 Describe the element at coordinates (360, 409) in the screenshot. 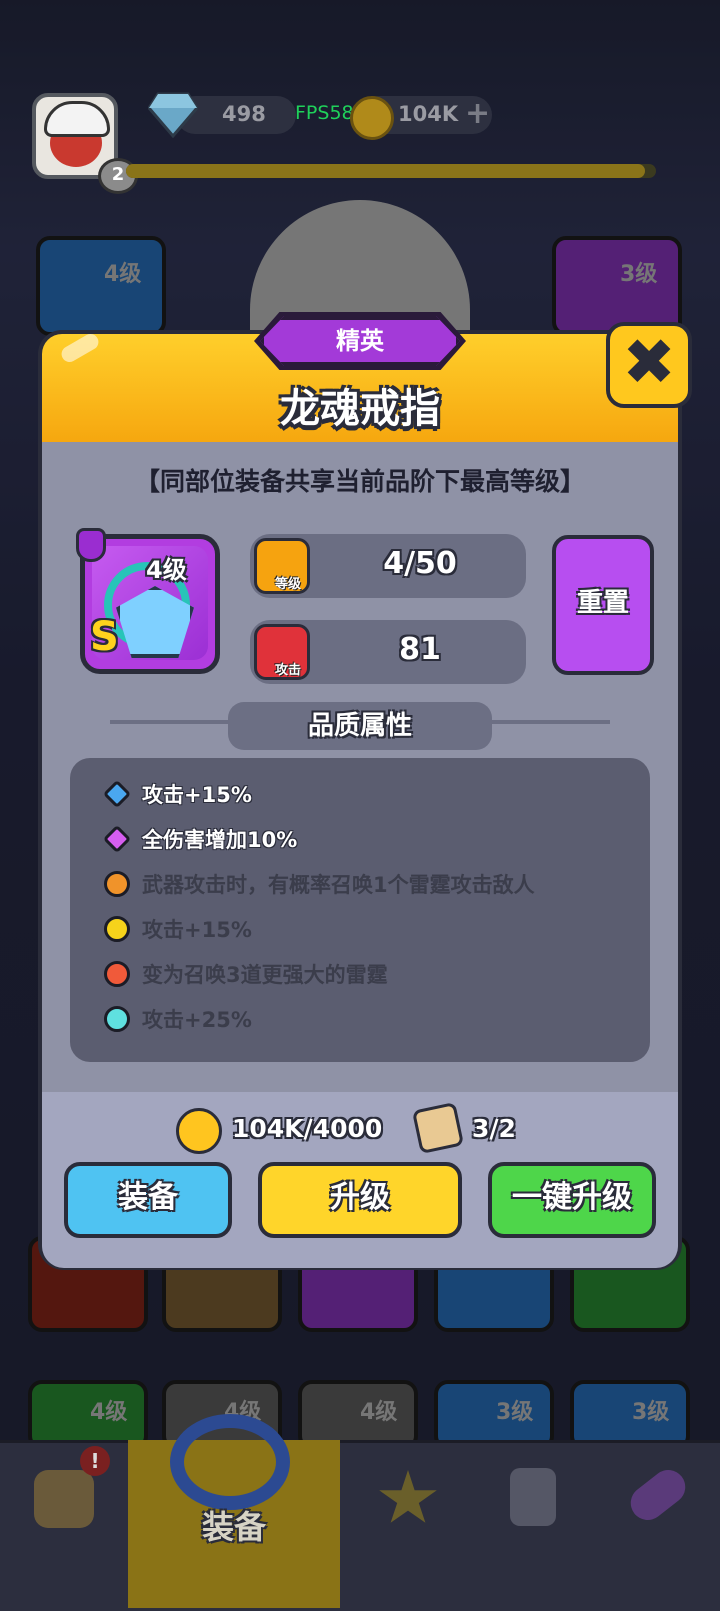

I see `item-title: 龙魂戒指` at that location.